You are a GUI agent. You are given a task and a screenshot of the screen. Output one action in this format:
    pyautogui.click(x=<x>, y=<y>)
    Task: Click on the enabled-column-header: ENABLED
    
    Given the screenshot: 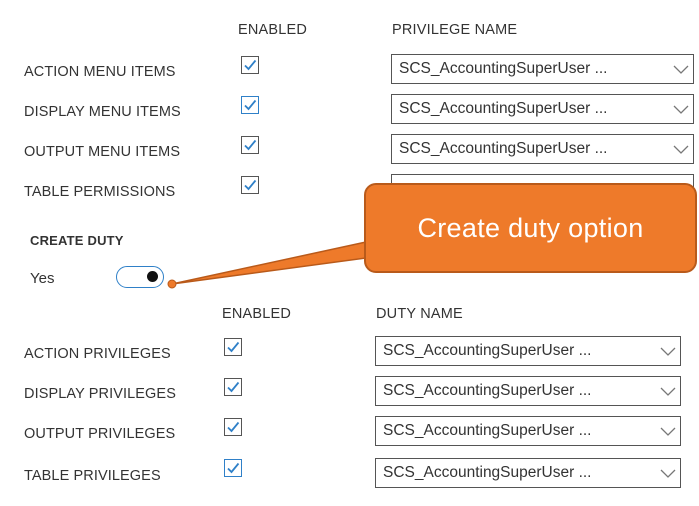 What is the action you would take?
    pyautogui.click(x=273, y=30)
    